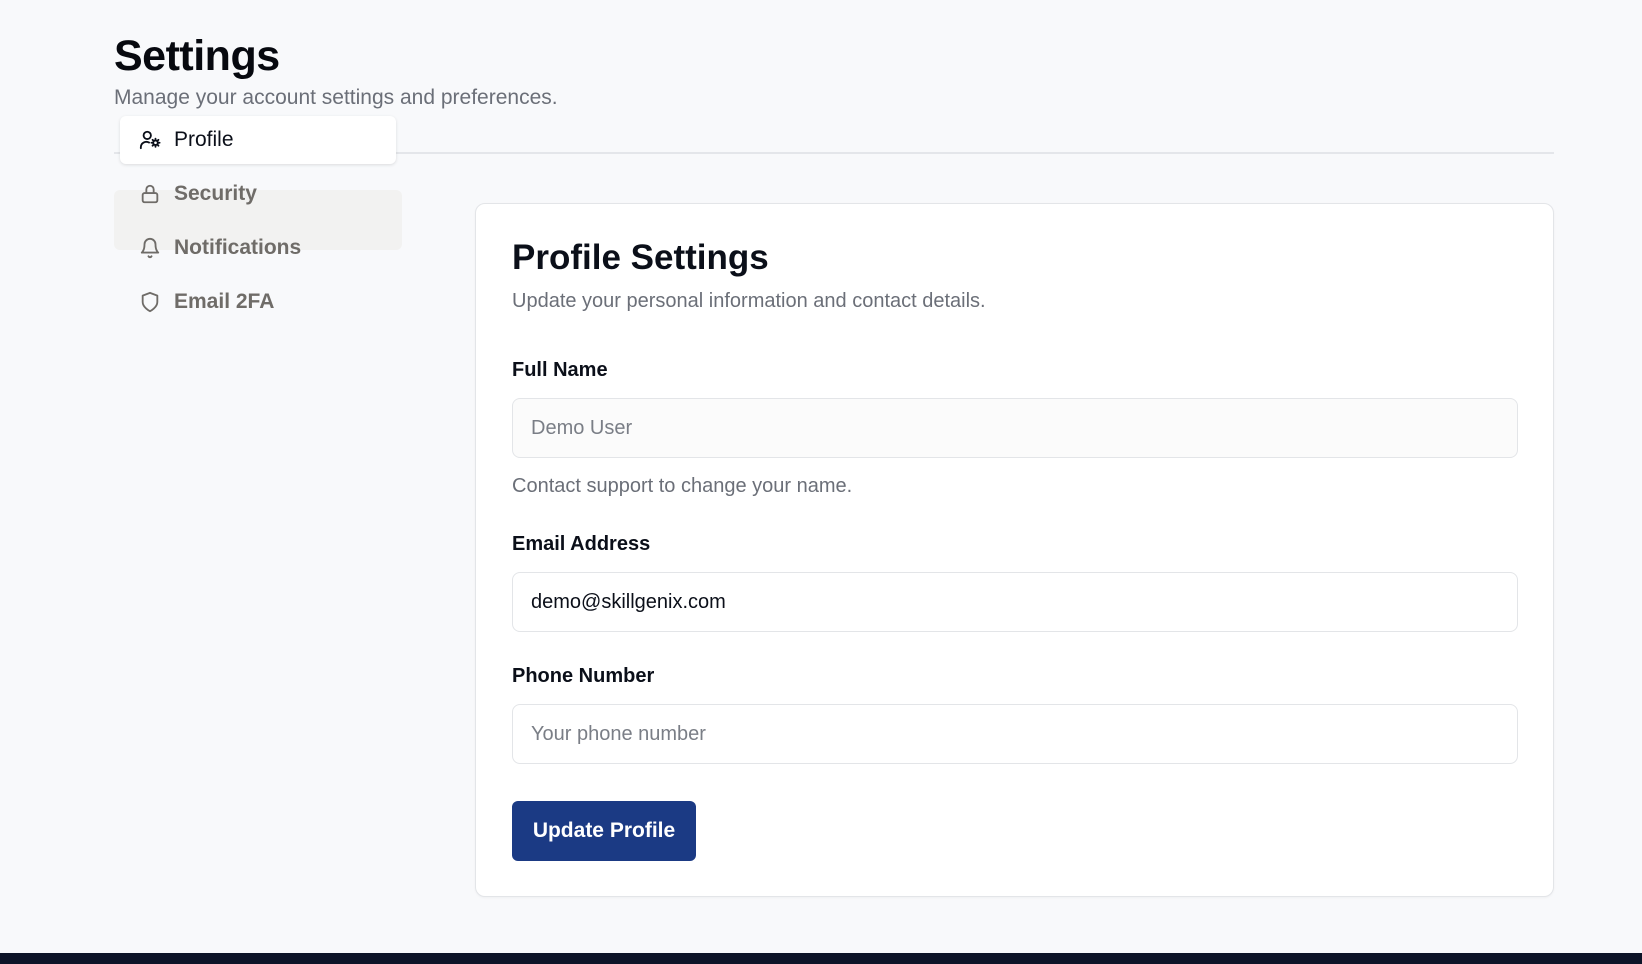 This screenshot has height=964, width=1642. Describe the element at coordinates (150, 194) in the screenshot. I see `lock-icon` at that location.